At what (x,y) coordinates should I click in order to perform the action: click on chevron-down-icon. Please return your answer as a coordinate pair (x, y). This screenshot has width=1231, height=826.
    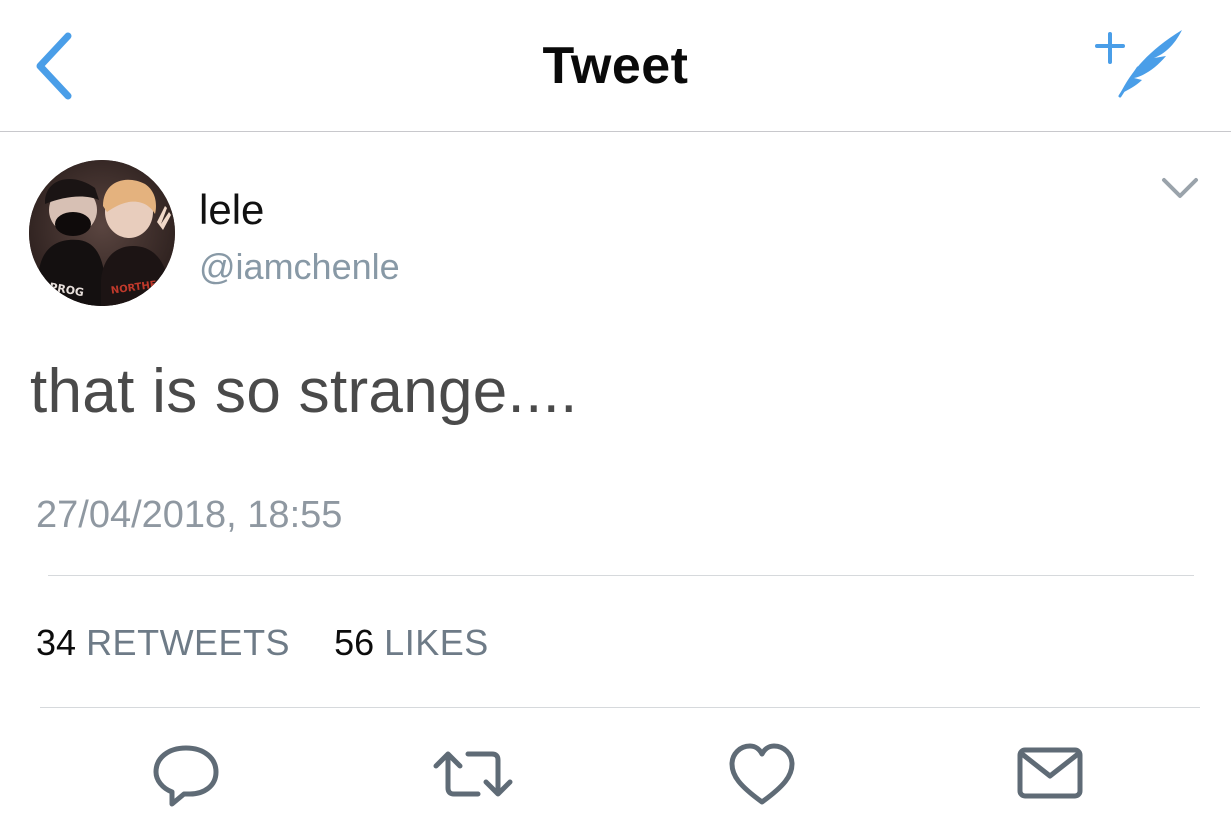
    Looking at the image, I should click on (1180, 188).